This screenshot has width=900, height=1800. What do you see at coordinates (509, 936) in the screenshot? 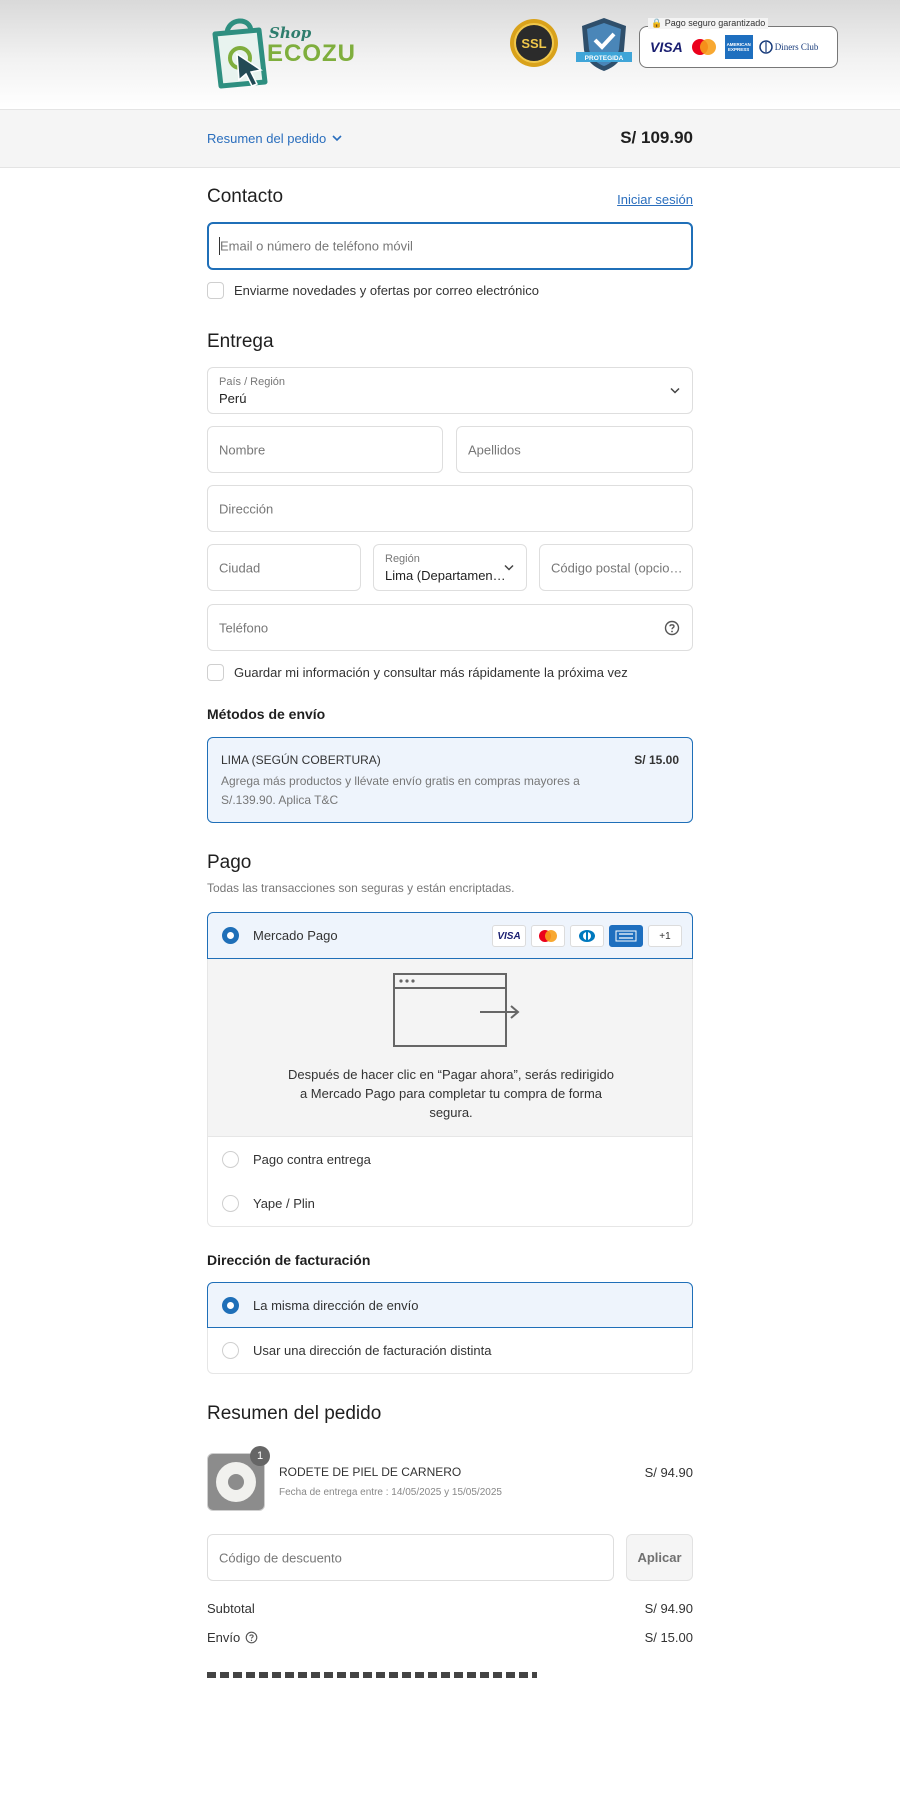
I see `visa-card-icon: VISA` at bounding box center [509, 936].